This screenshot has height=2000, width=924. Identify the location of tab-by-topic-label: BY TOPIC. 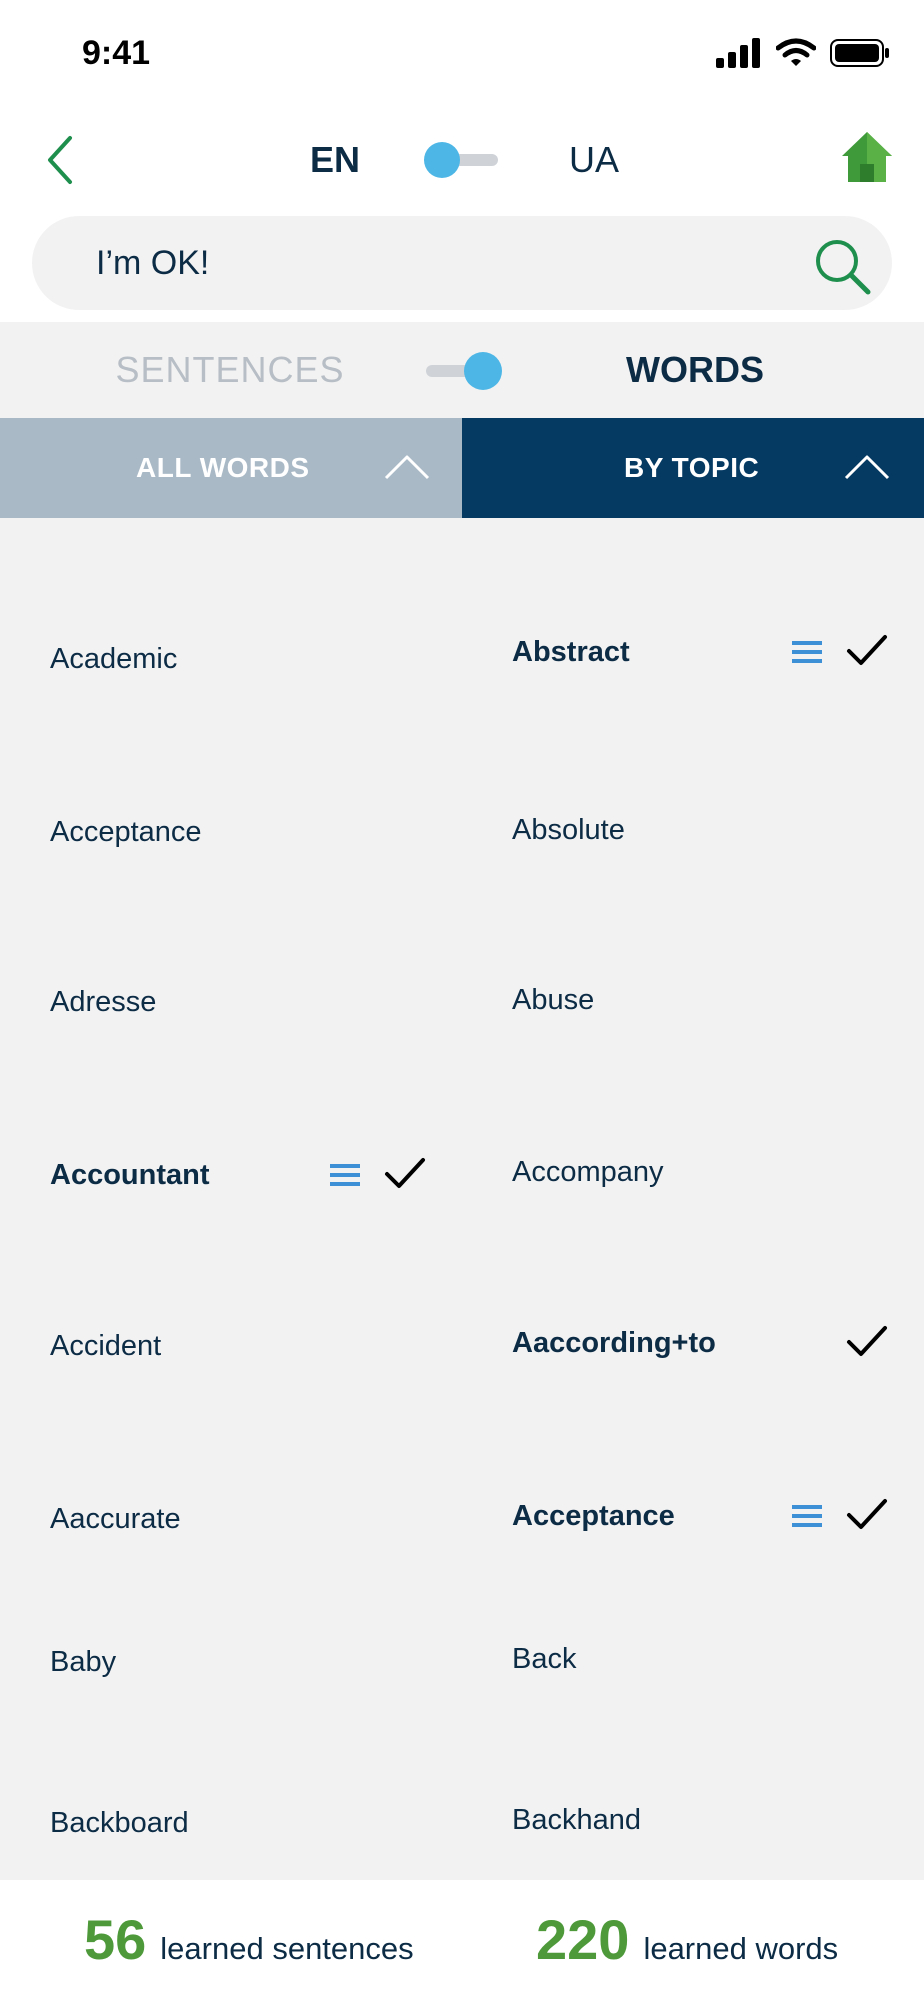
(692, 467).